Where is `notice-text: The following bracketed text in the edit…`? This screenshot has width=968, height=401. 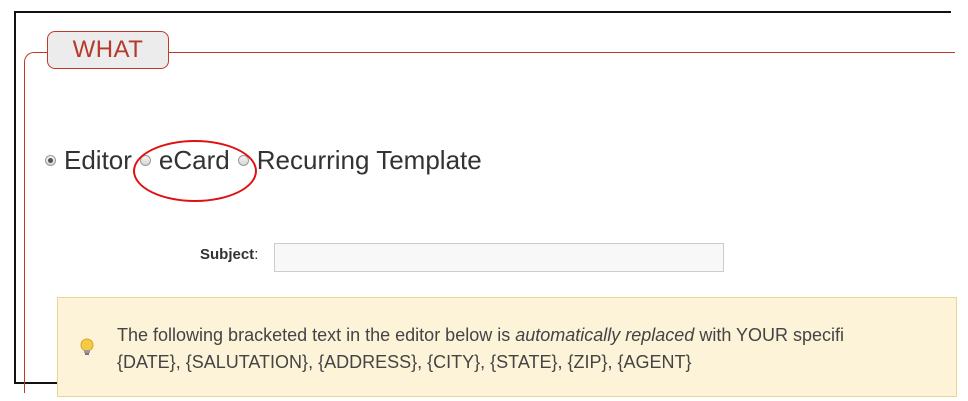 notice-text: The following bracketed text in the edit… is located at coordinates (480, 349).